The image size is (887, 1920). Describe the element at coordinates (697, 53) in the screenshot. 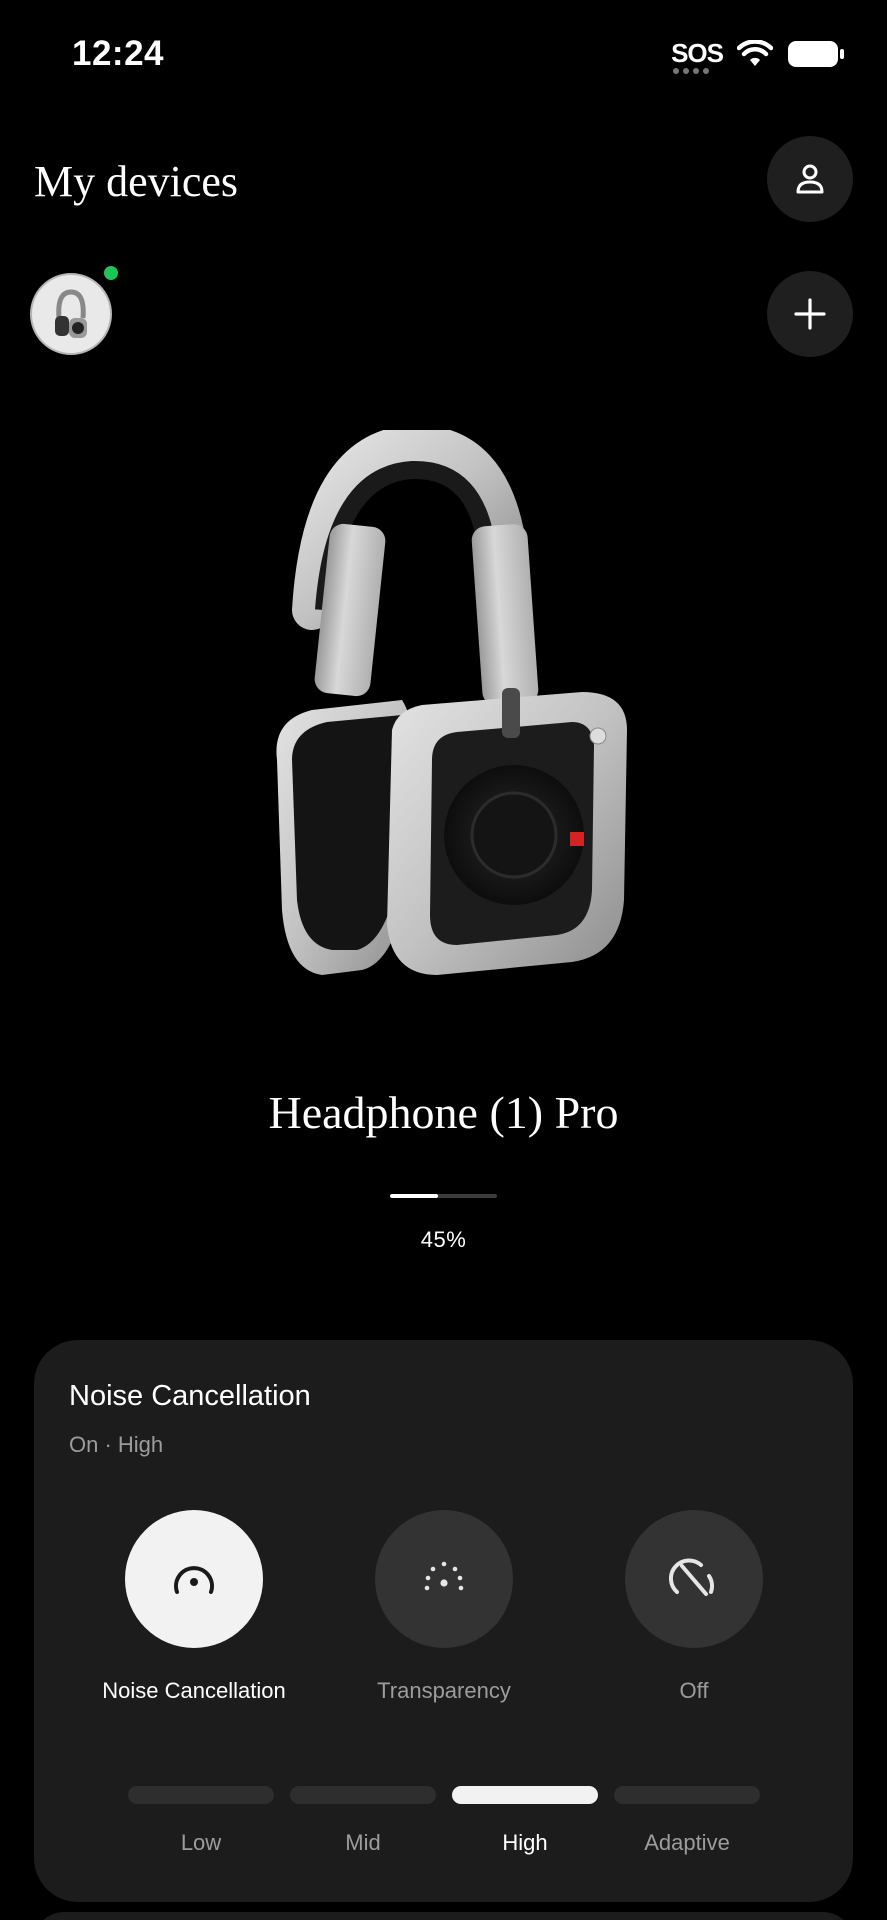

I see `sos-label: SOS` at that location.